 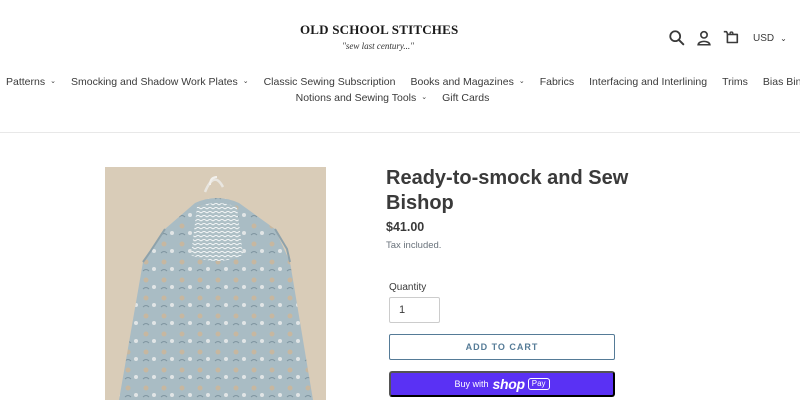 I want to click on quantity-input, so click(x=414, y=310).